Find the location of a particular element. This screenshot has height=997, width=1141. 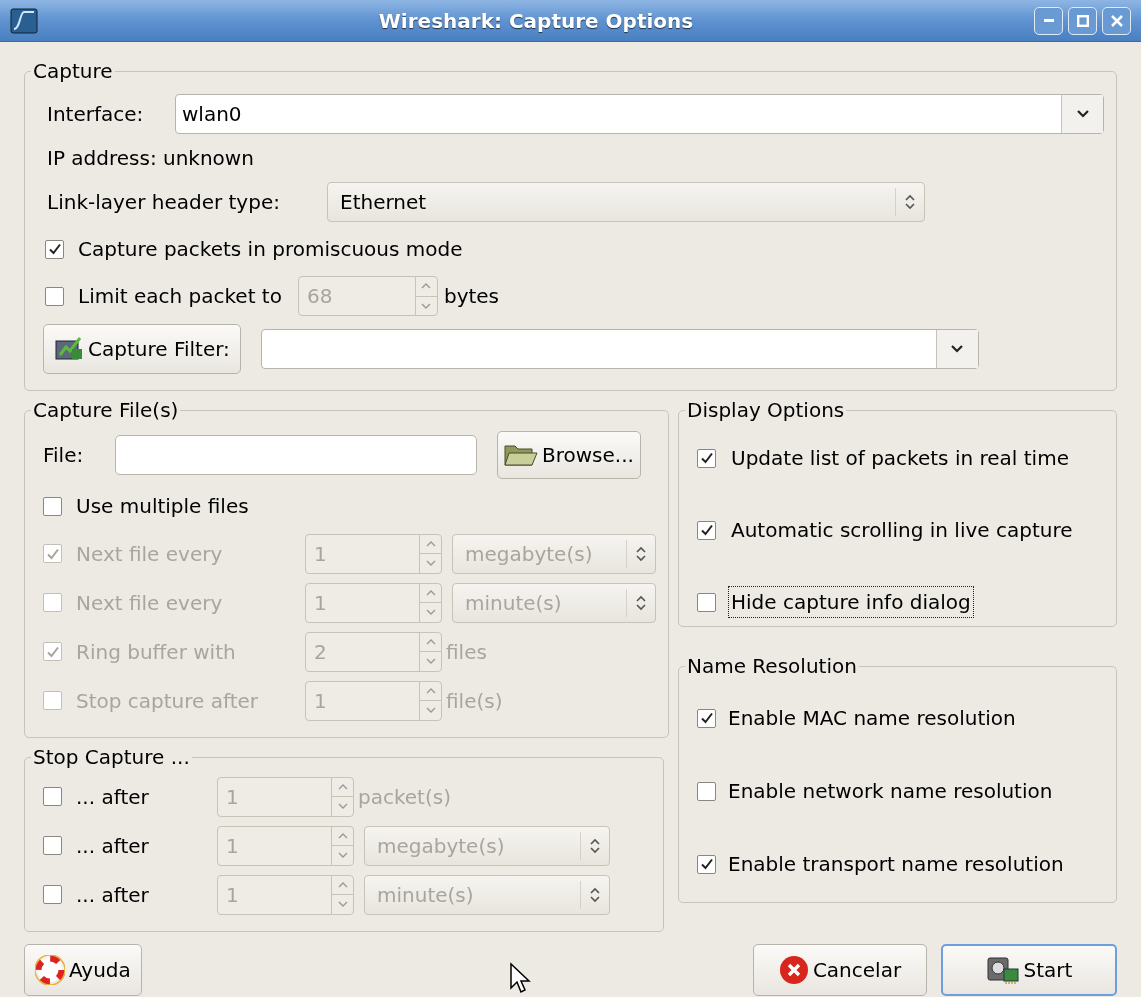

option-label: Limit each packet to is located at coordinates (180, 296).